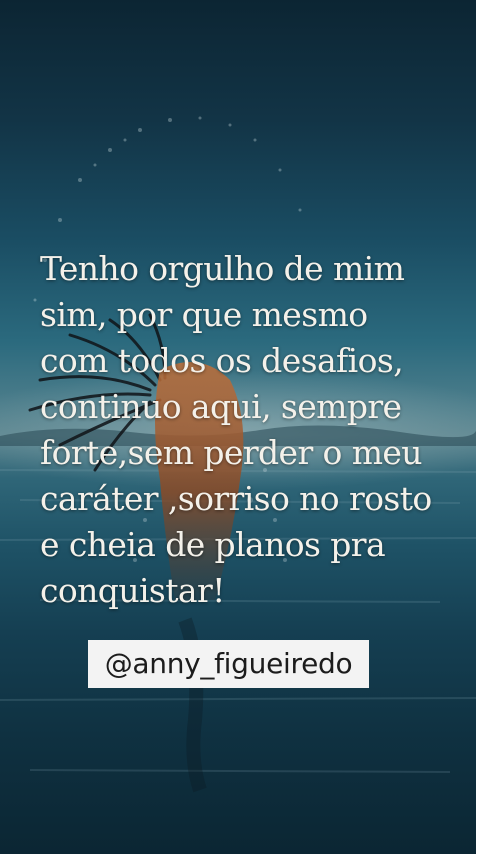  I want to click on quote-line: forte,sem perder o meu, so click(231, 452).